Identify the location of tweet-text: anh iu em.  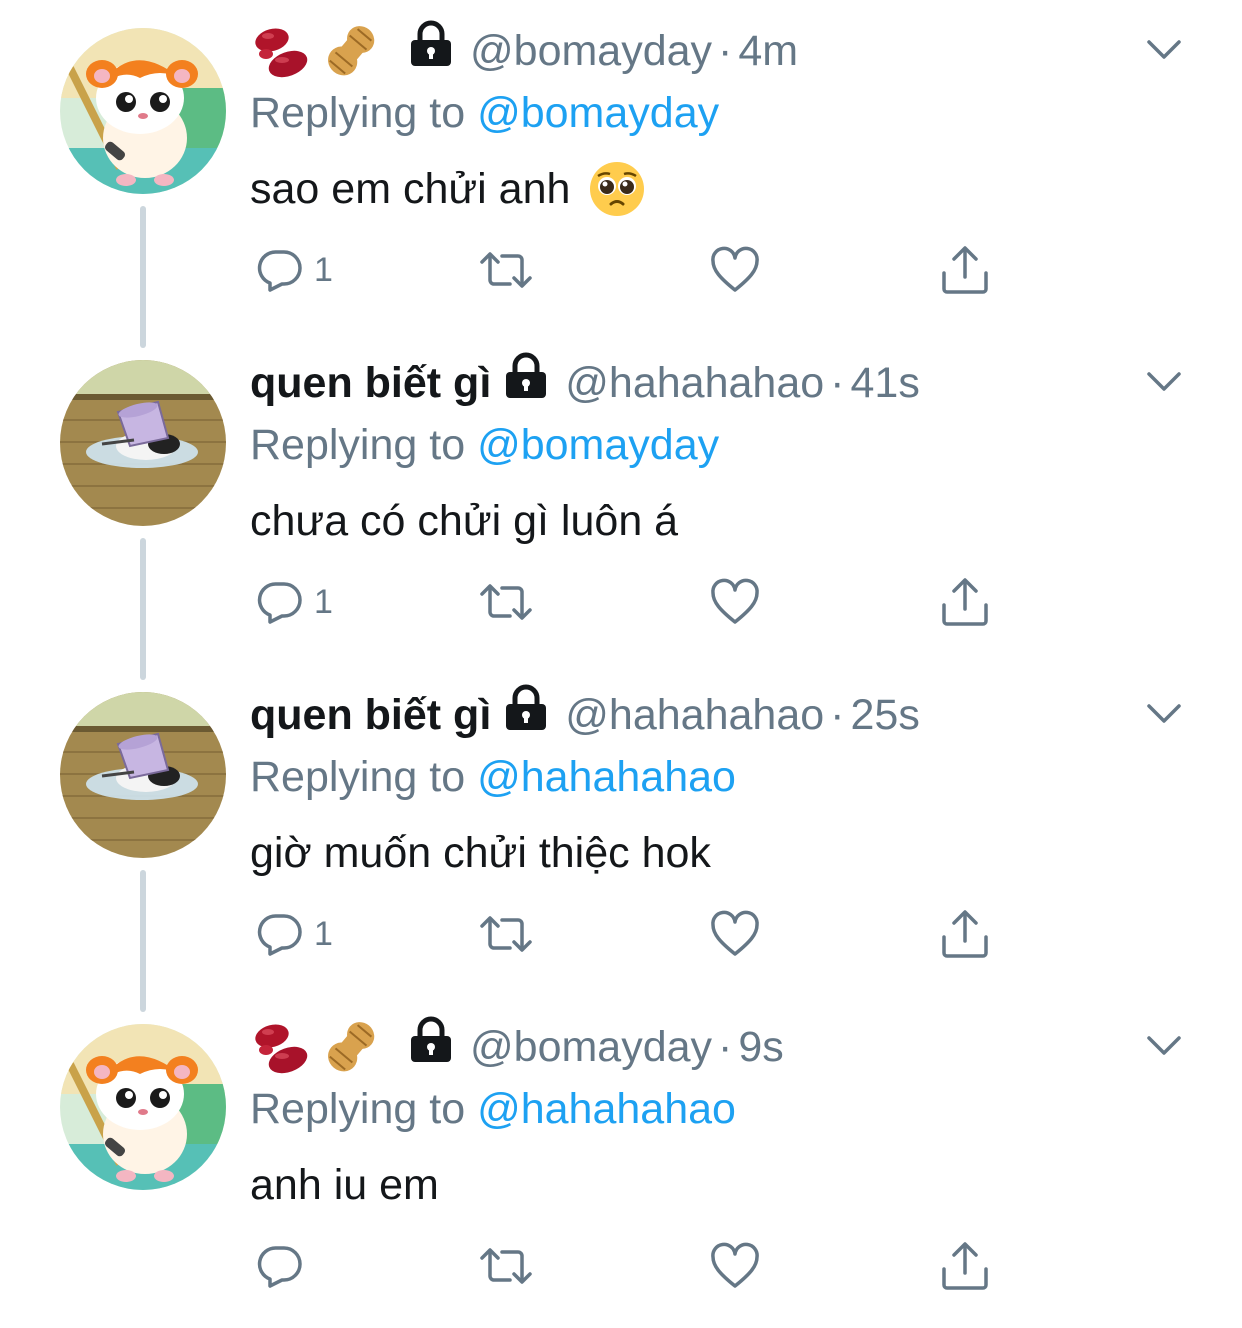
(344, 1185).